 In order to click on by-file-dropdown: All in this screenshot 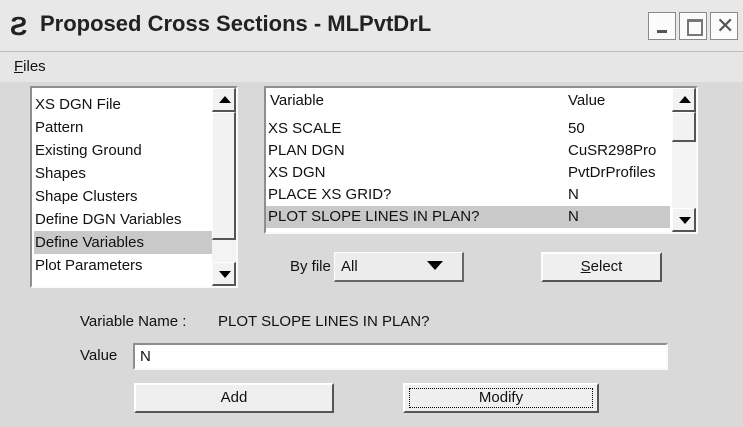, I will do `click(399, 267)`.